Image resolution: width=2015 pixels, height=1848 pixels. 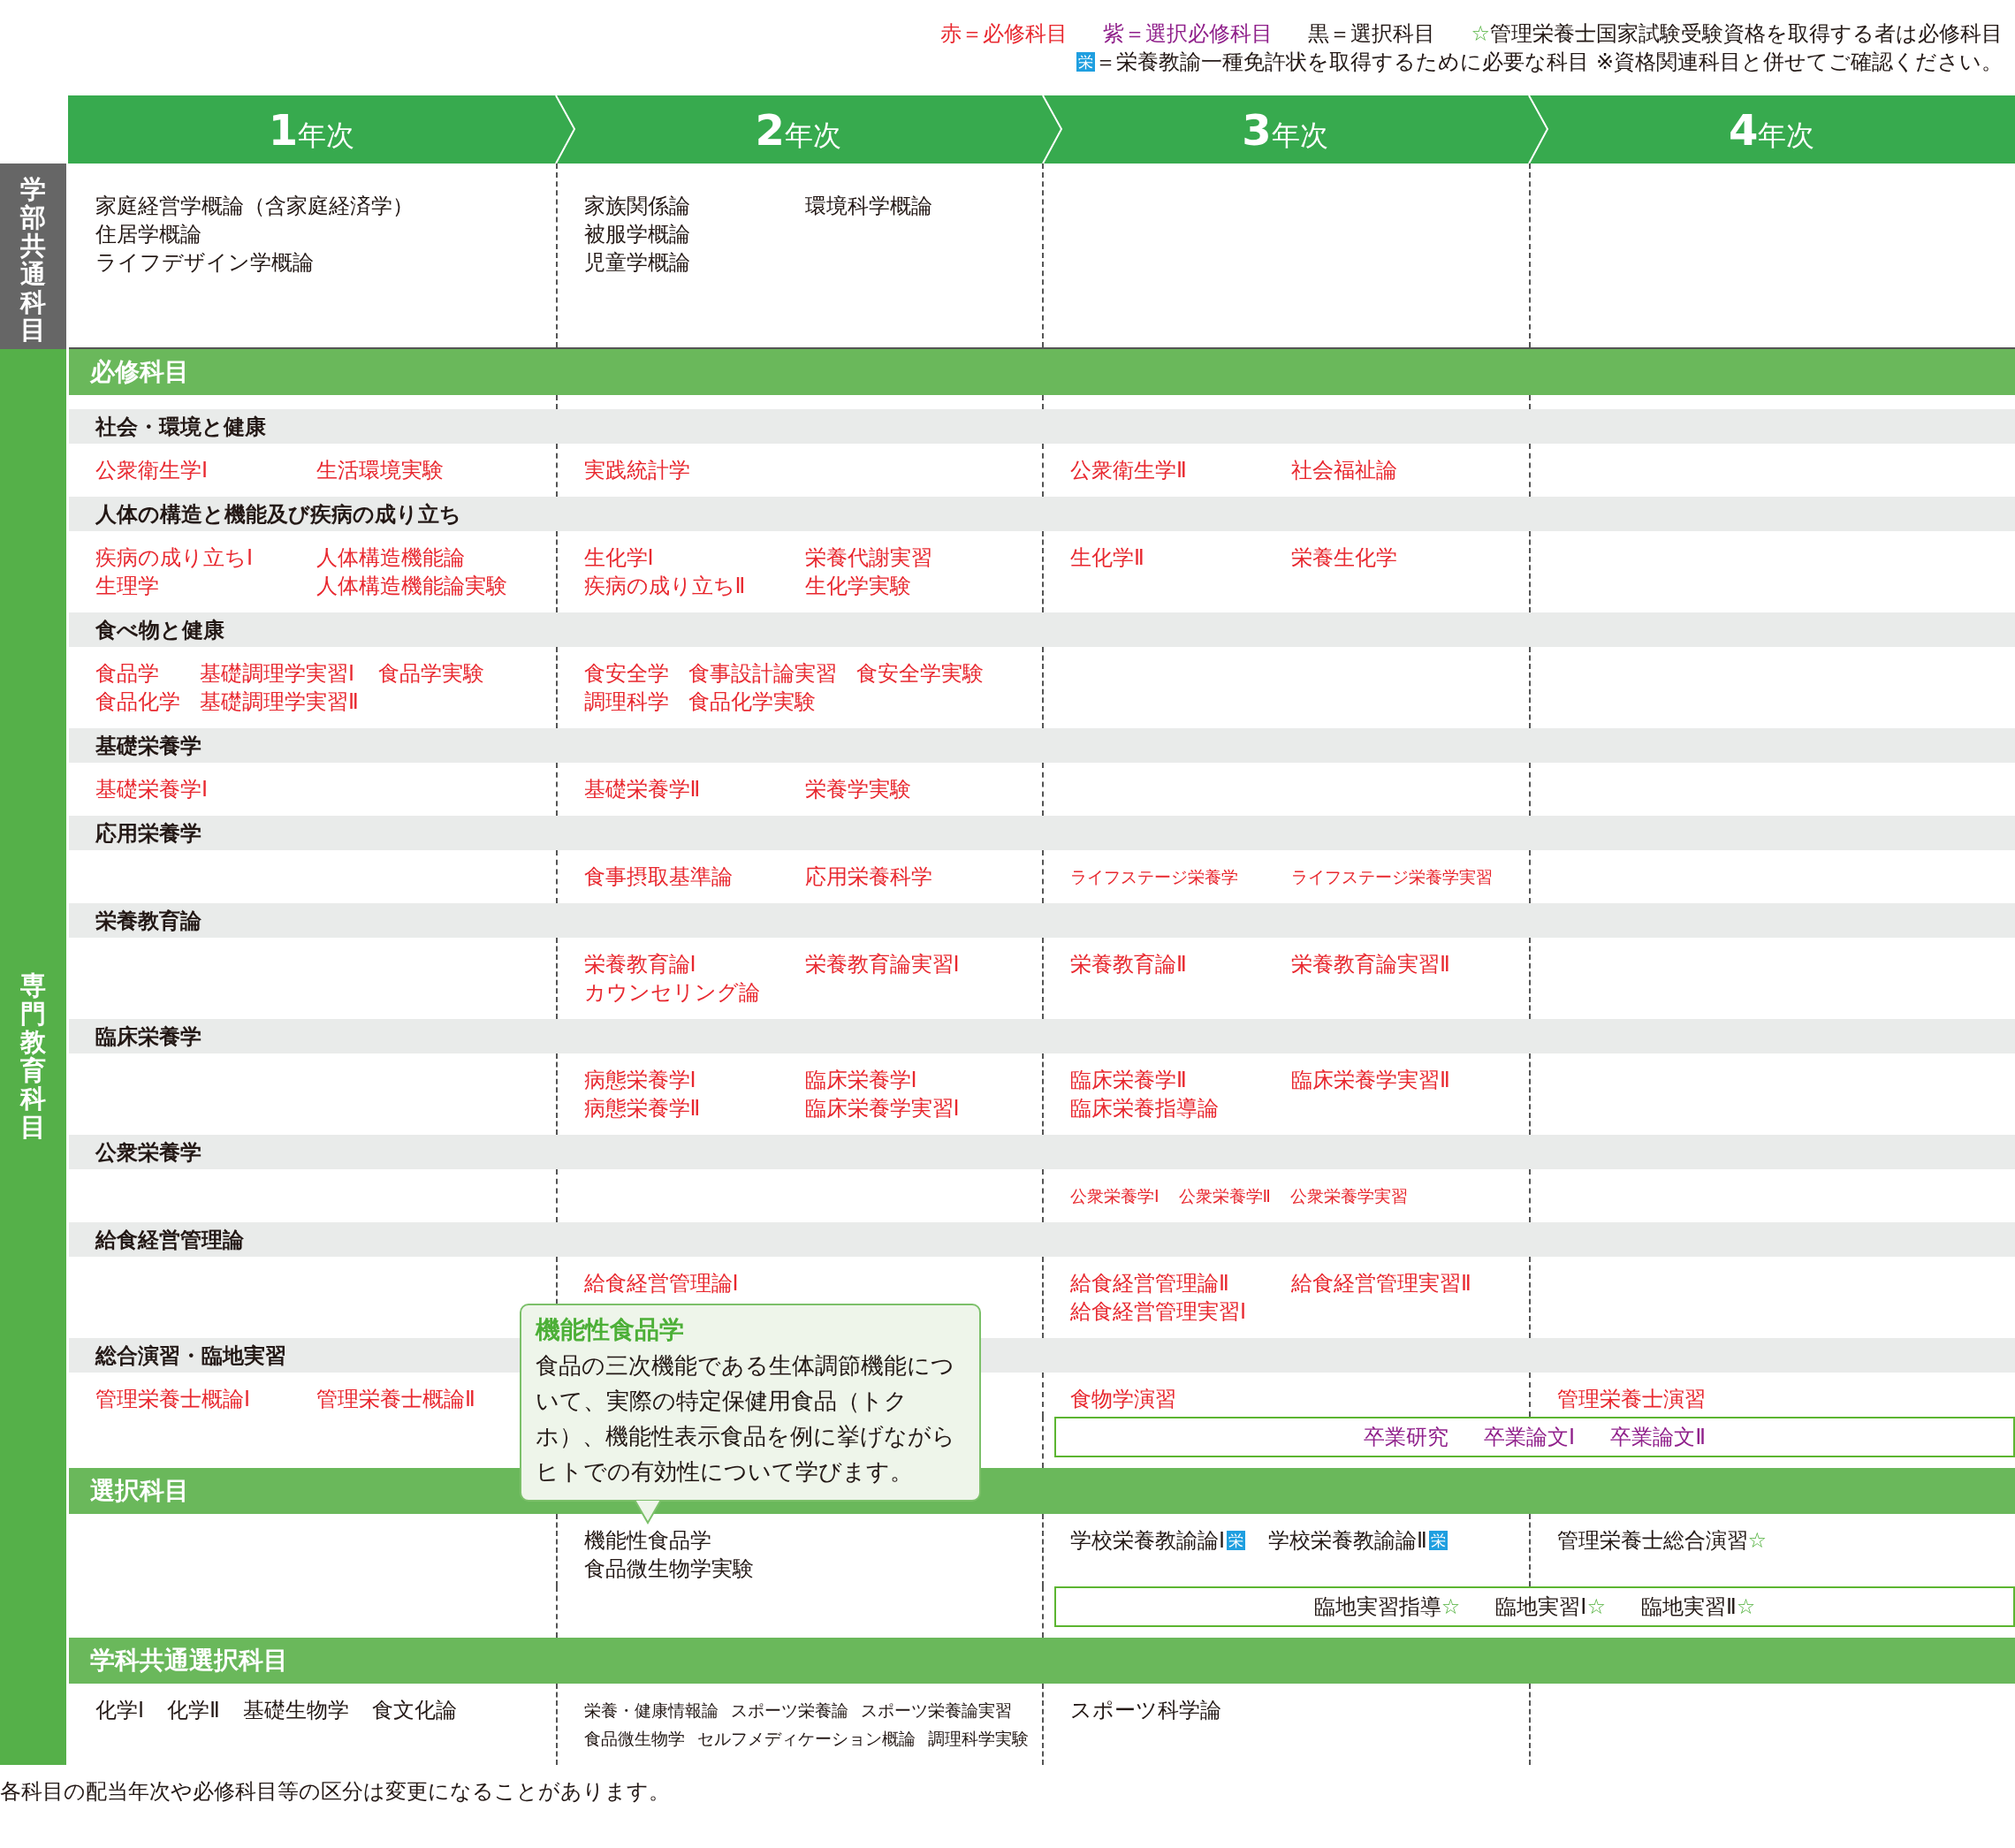 What do you see at coordinates (619, 558) in the screenshot?
I see `course-name: 生化学Ⅰ` at bounding box center [619, 558].